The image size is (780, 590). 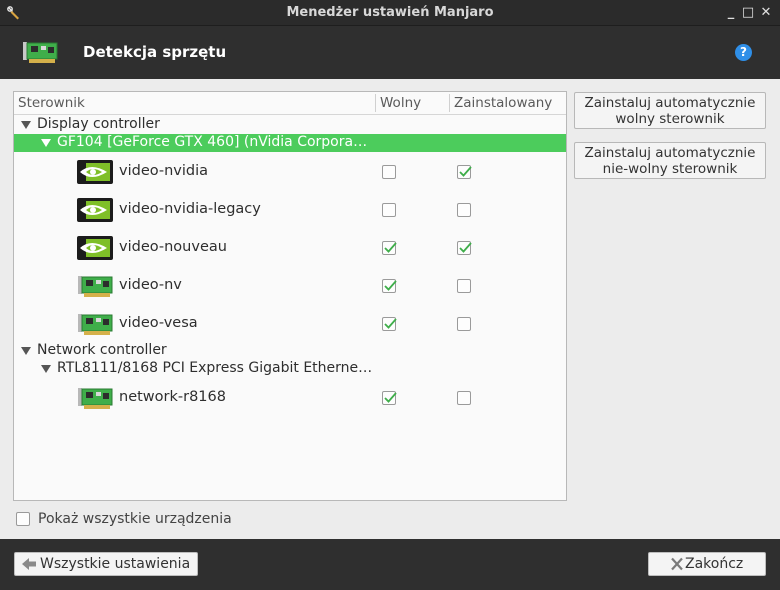 I want to click on driver-row-video-nvidia: video-nvidia, so click(x=290, y=172).